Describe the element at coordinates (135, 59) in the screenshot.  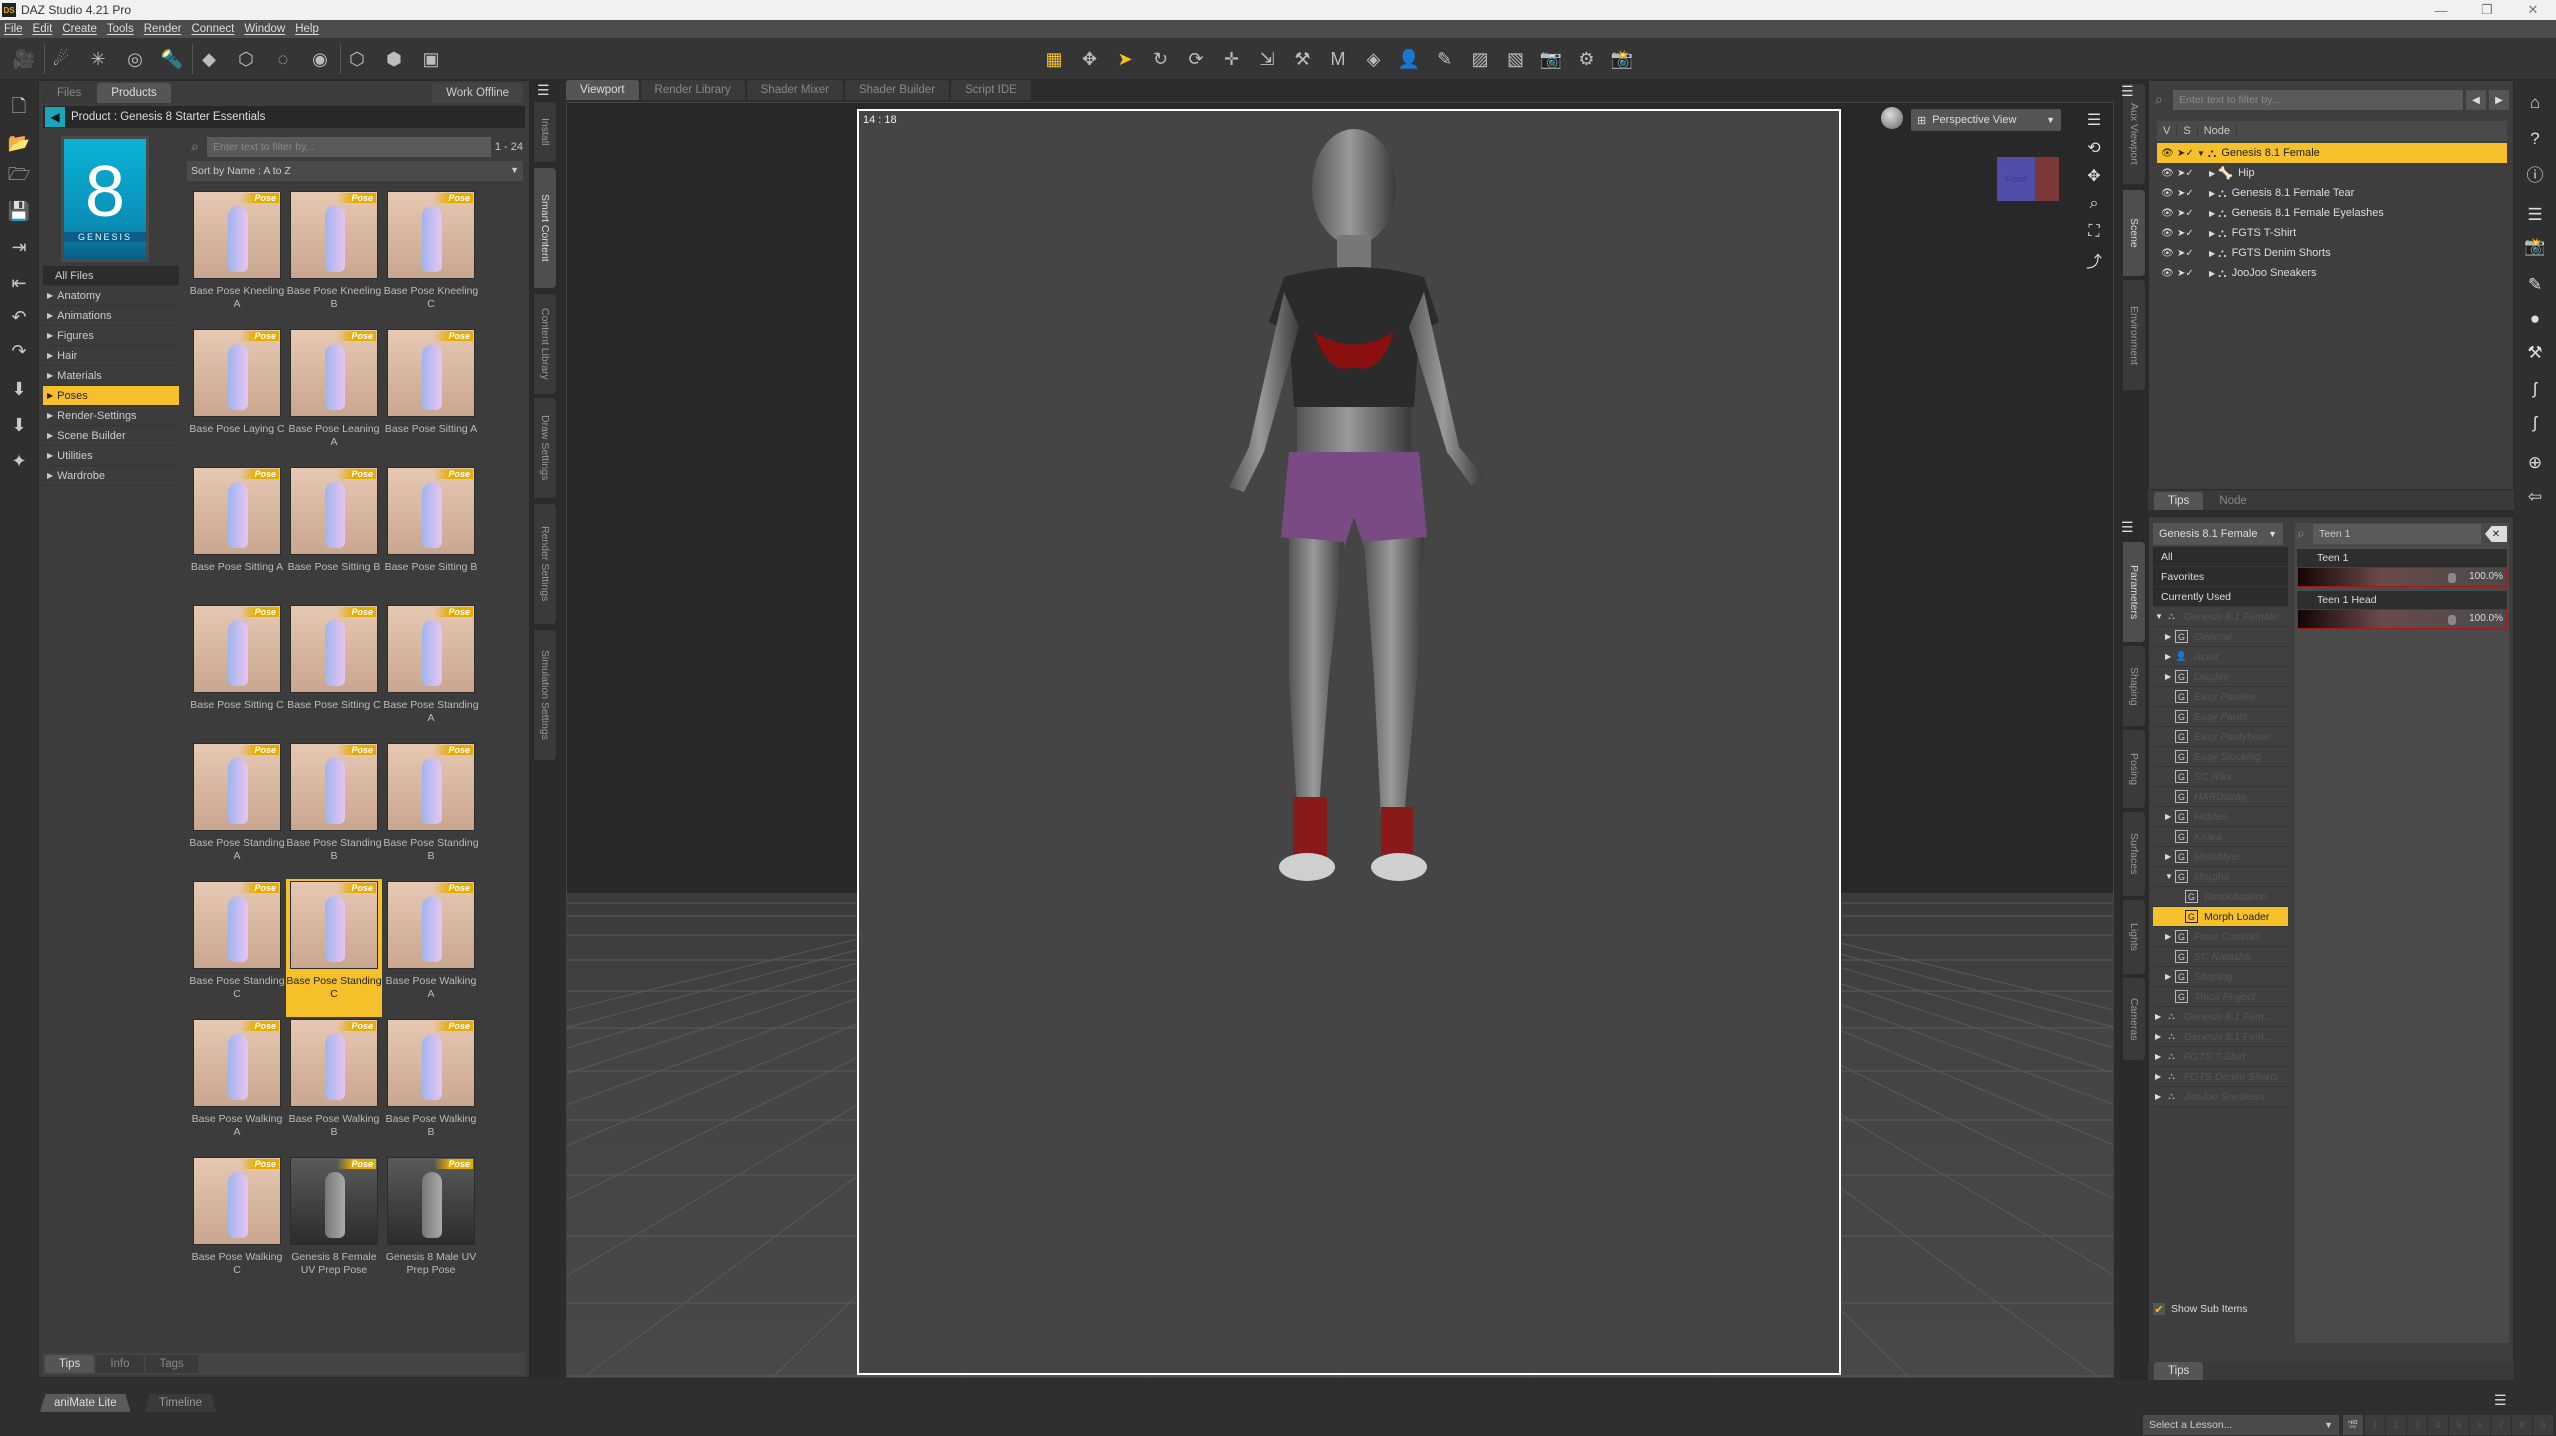
I see `new-linear-point-light-icon: ◎` at that location.